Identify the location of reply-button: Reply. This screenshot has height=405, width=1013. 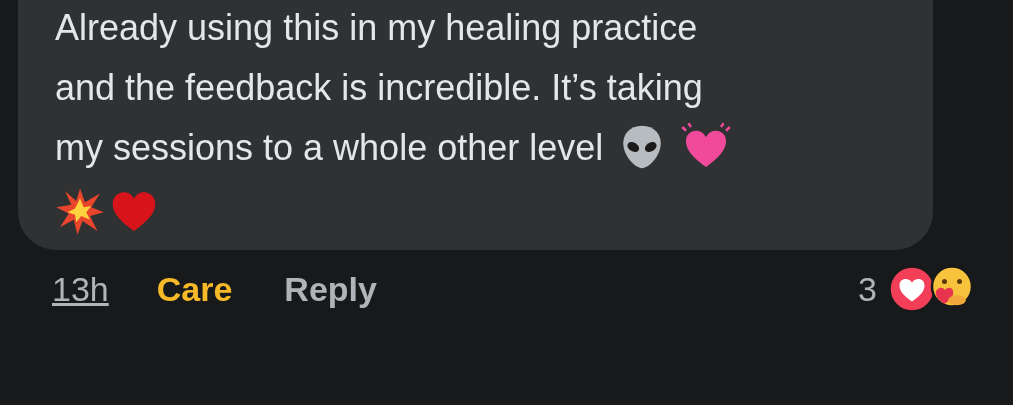
(330, 289).